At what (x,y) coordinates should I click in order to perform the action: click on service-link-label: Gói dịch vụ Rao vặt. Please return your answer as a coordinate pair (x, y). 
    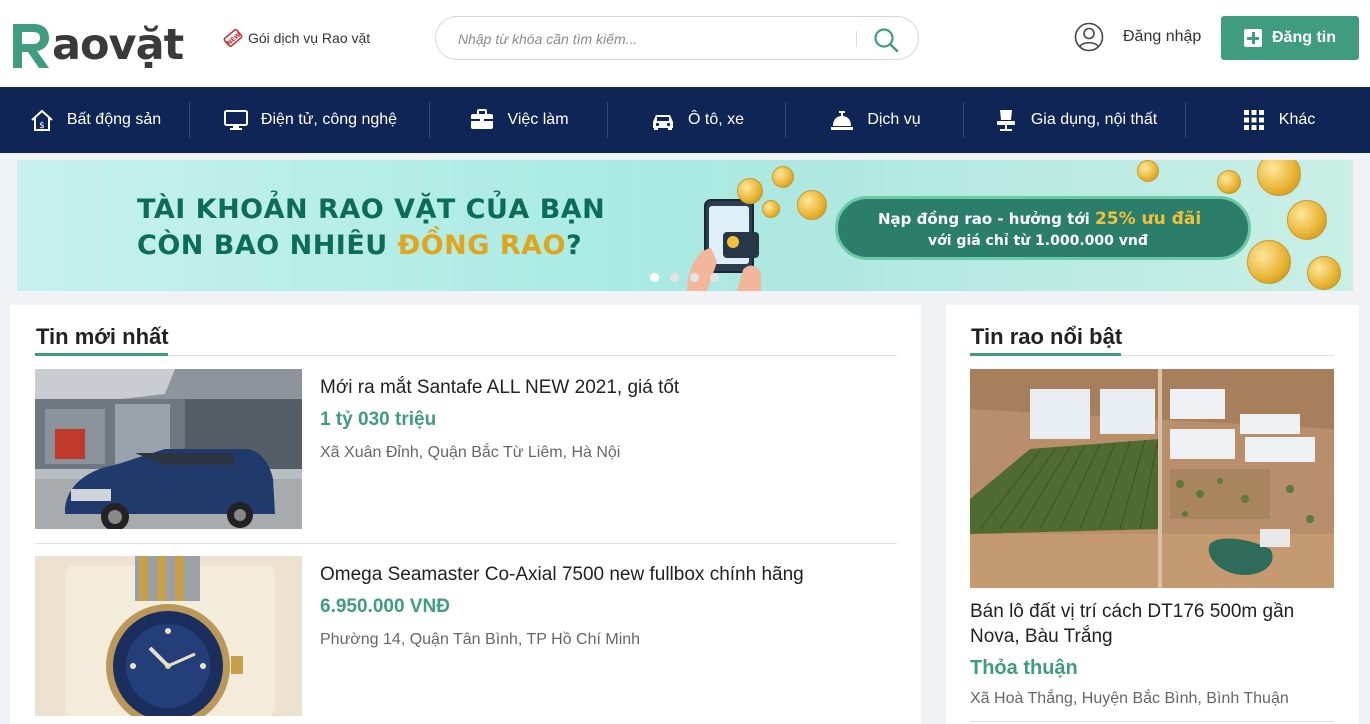
    Looking at the image, I should click on (309, 38).